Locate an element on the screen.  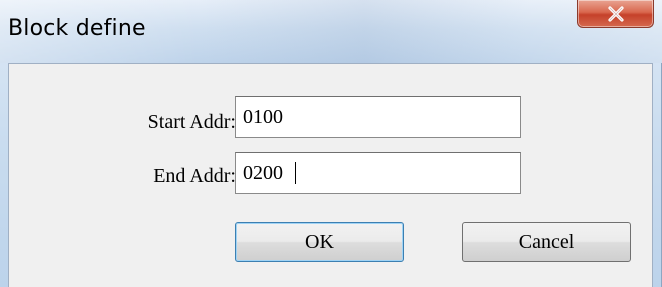
text-caret is located at coordinates (295, 173).